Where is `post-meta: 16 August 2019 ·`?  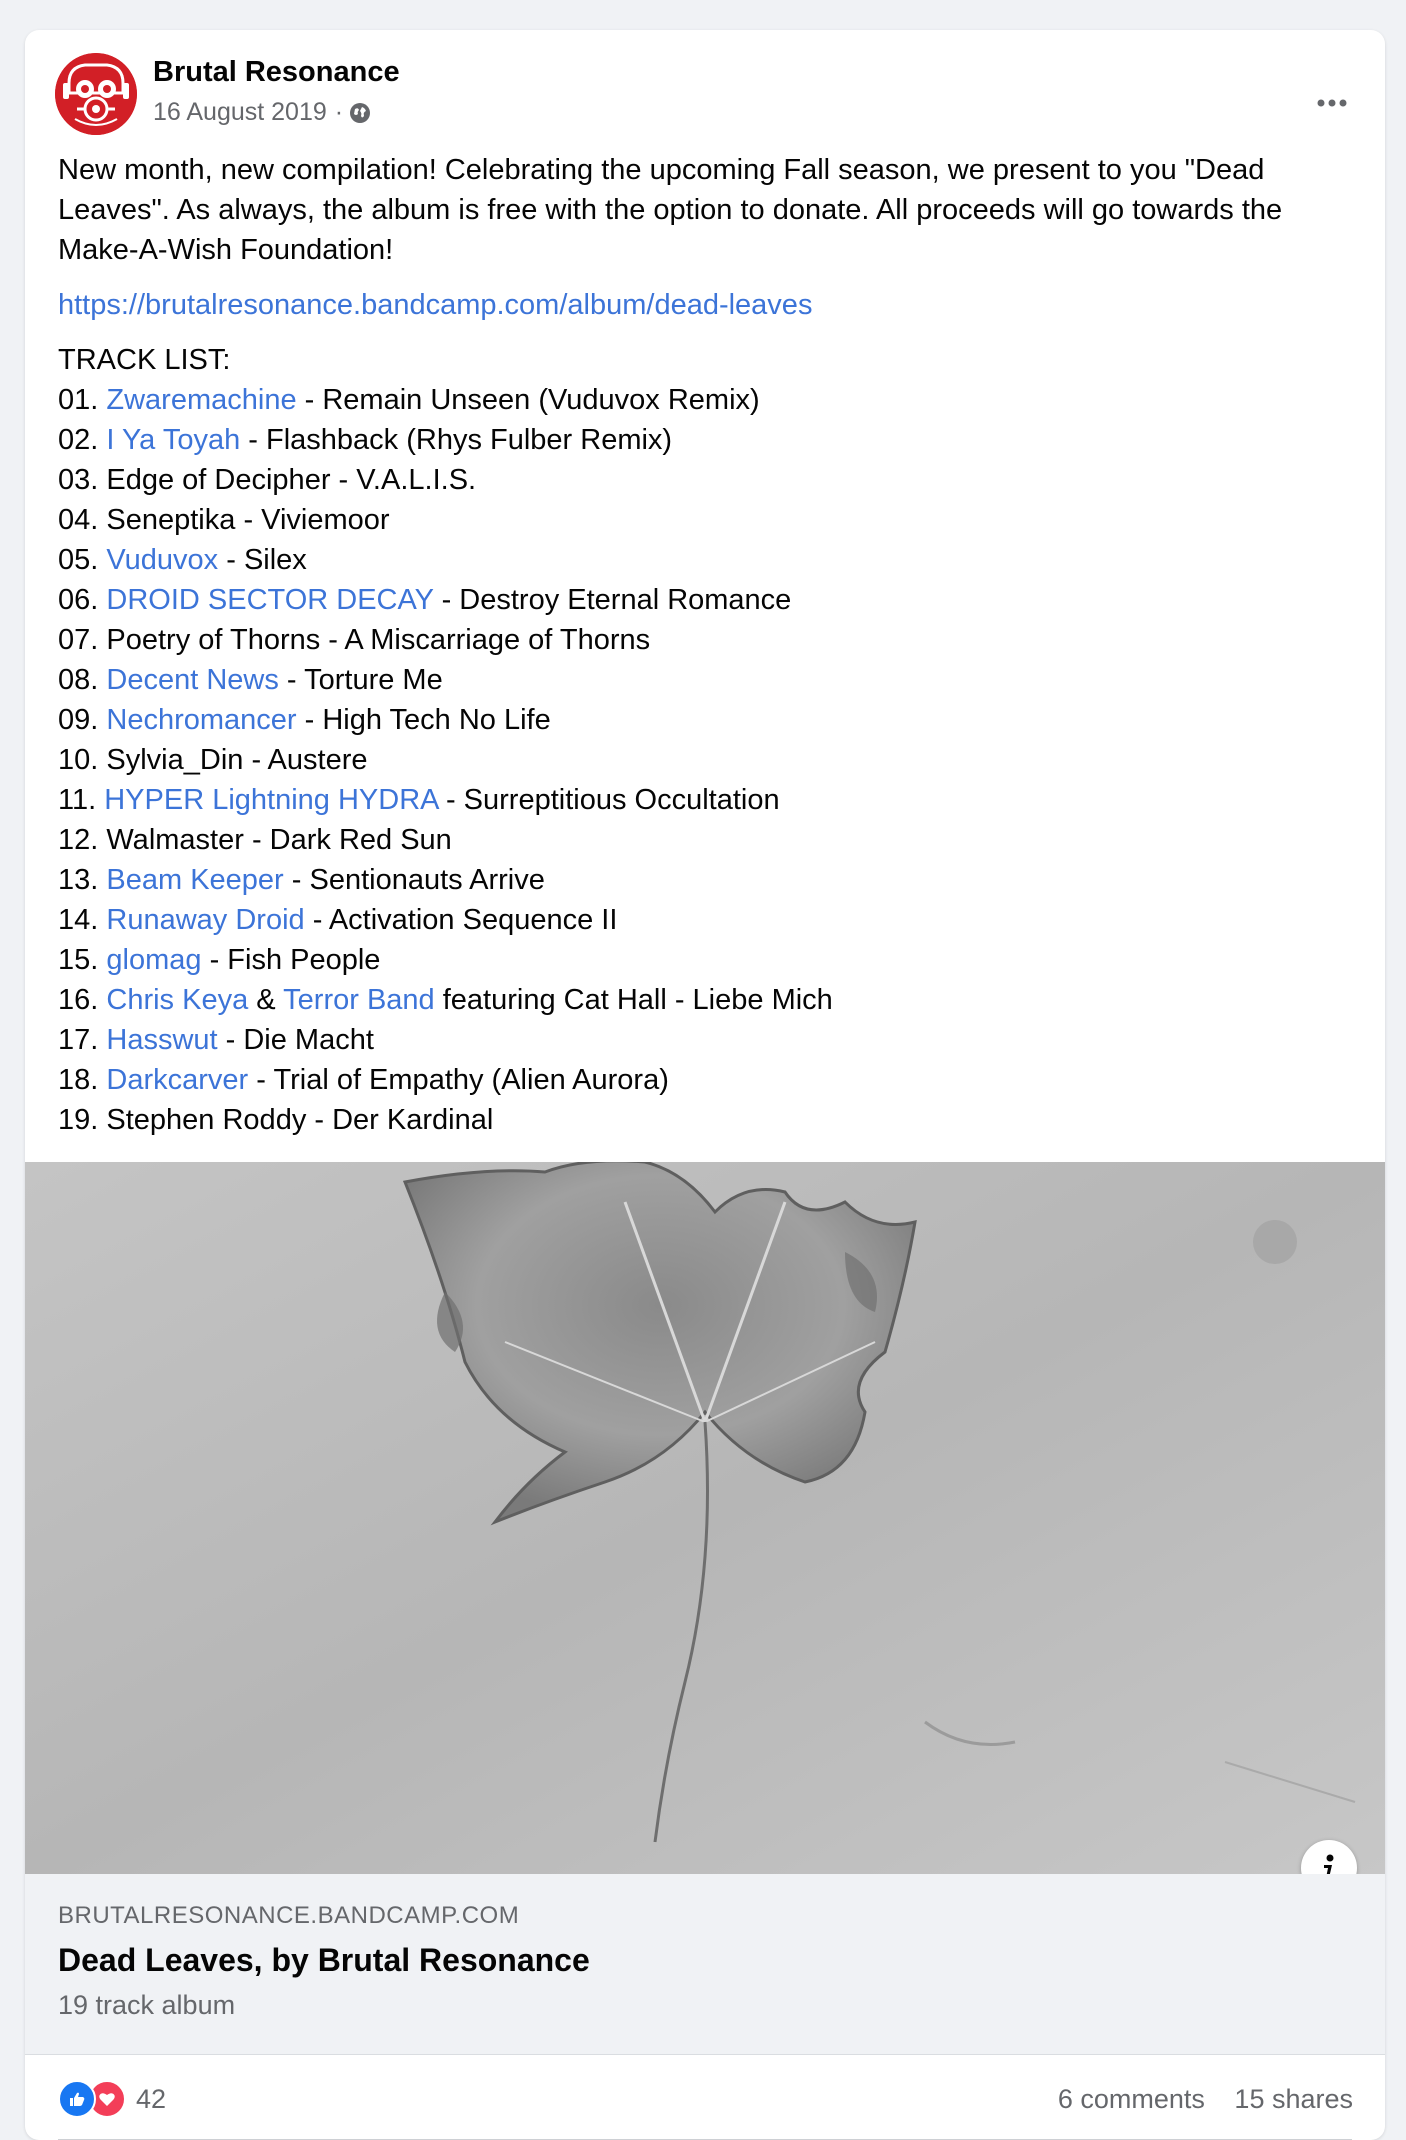 post-meta: 16 August 2019 · is located at coordinates (262, 112).